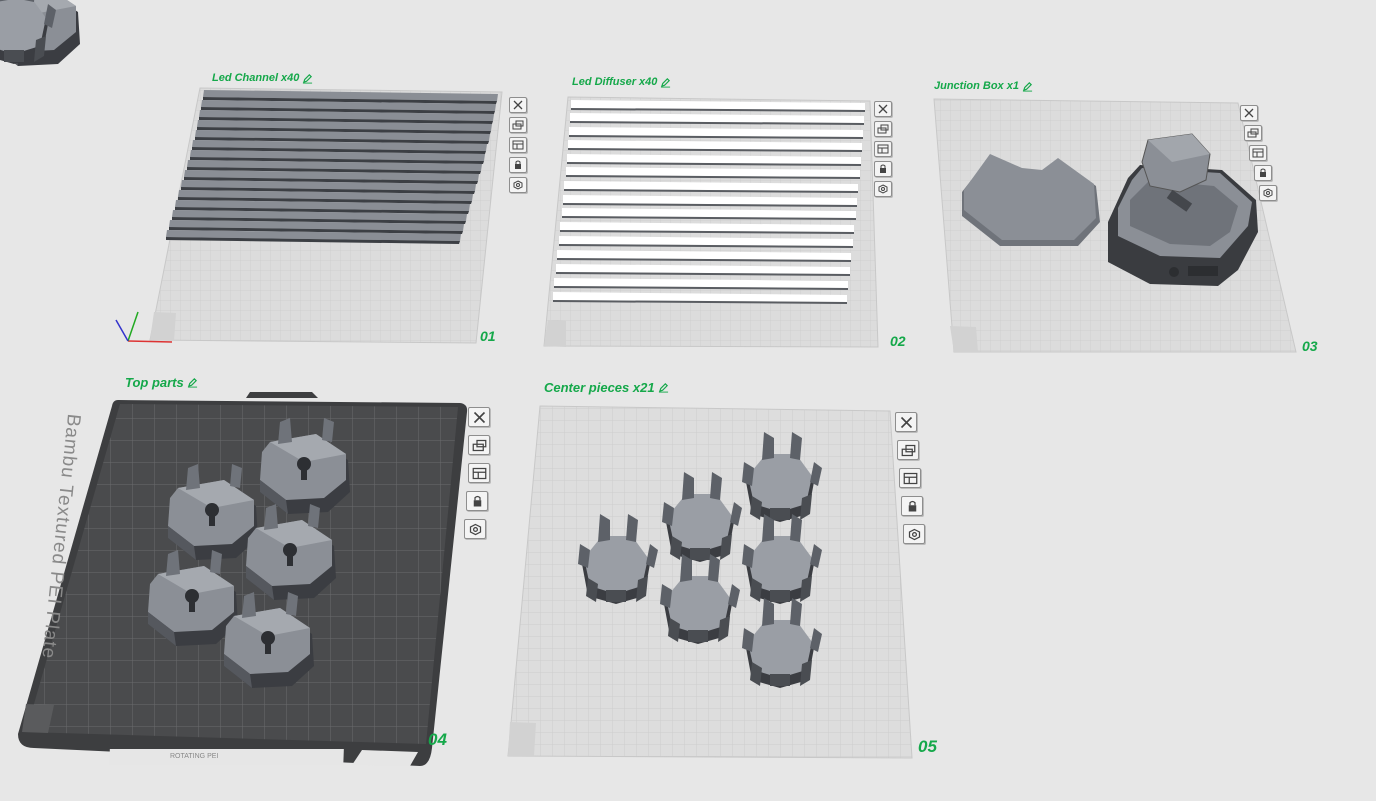 The height and width of the screenshot is (801, 1376). I want to click on plate-04-title-text: Top parts, so click(154, 382).